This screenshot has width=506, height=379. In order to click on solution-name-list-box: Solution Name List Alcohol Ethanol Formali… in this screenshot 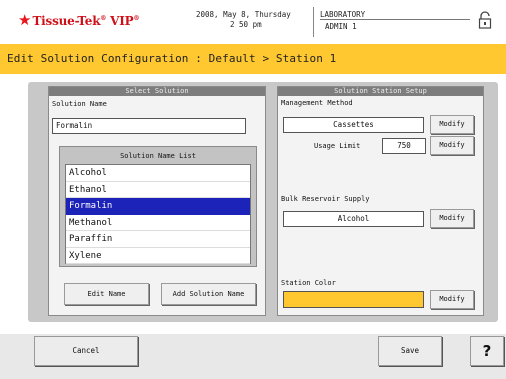, I will do `click(158, 206)`.